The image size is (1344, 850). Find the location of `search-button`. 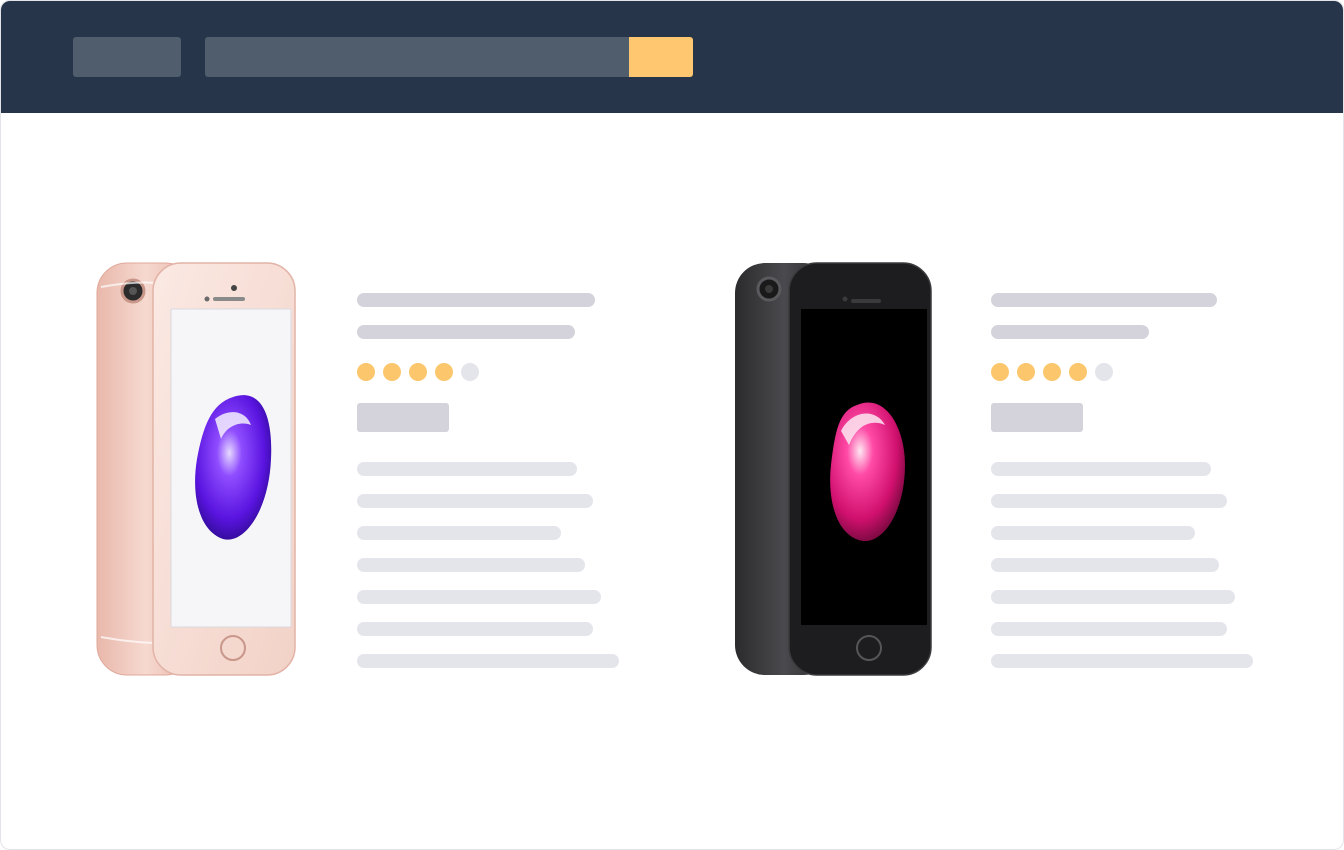

search-button is located at coordinates (661, 57).